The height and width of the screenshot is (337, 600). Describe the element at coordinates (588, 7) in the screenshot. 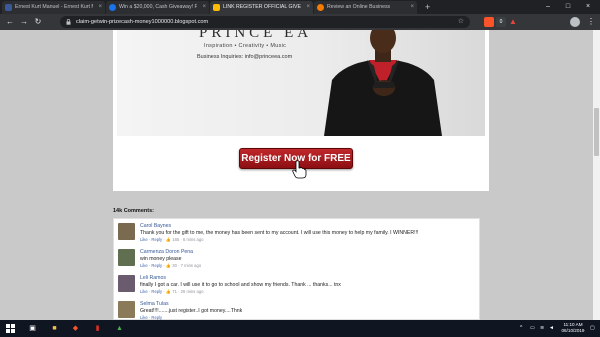

I see `close-window-icon: ×` at that location.